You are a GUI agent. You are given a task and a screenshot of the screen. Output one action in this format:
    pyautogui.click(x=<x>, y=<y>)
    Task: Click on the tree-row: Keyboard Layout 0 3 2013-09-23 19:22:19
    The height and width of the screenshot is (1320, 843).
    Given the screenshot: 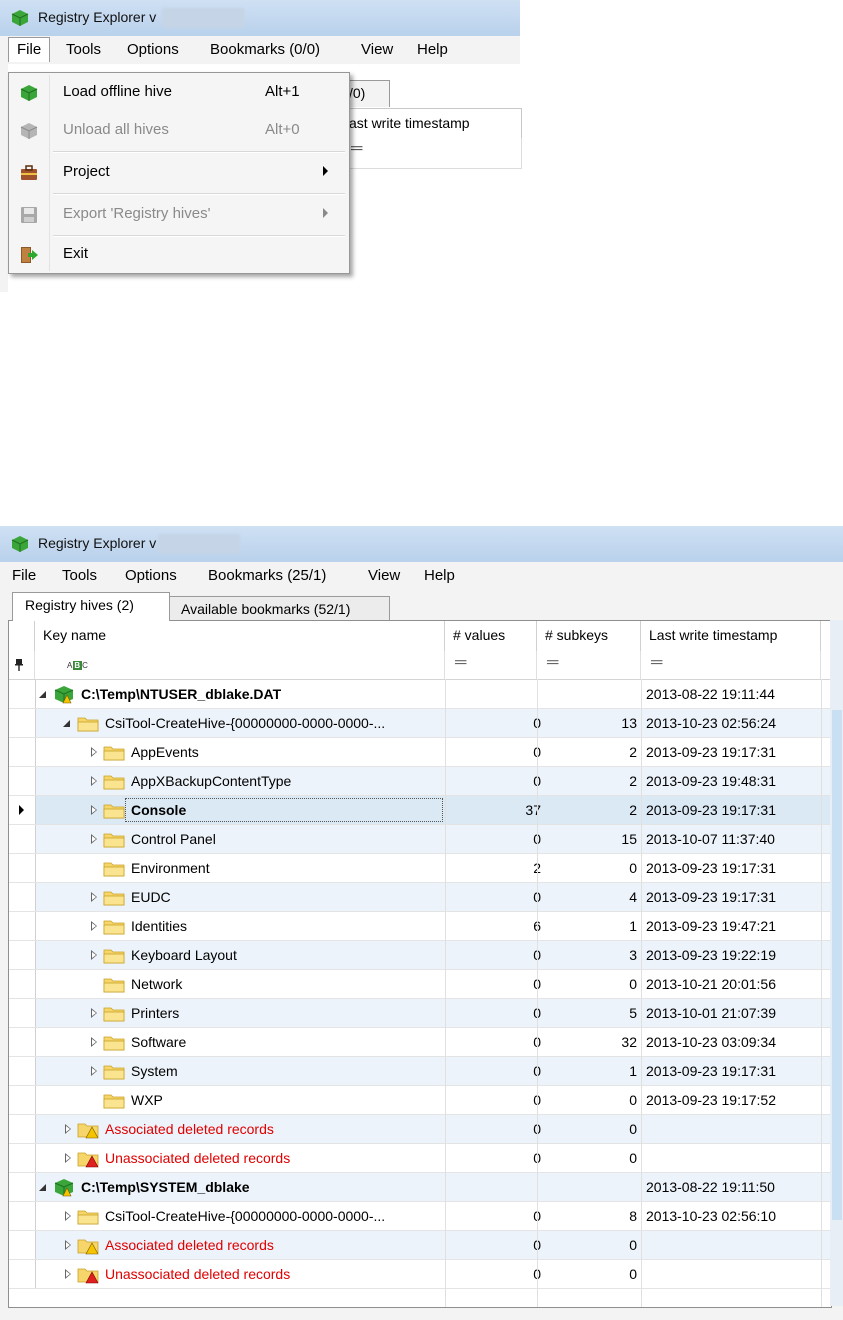 What is the action you would take?
    pyautogui.click(x=420, y=955)
    